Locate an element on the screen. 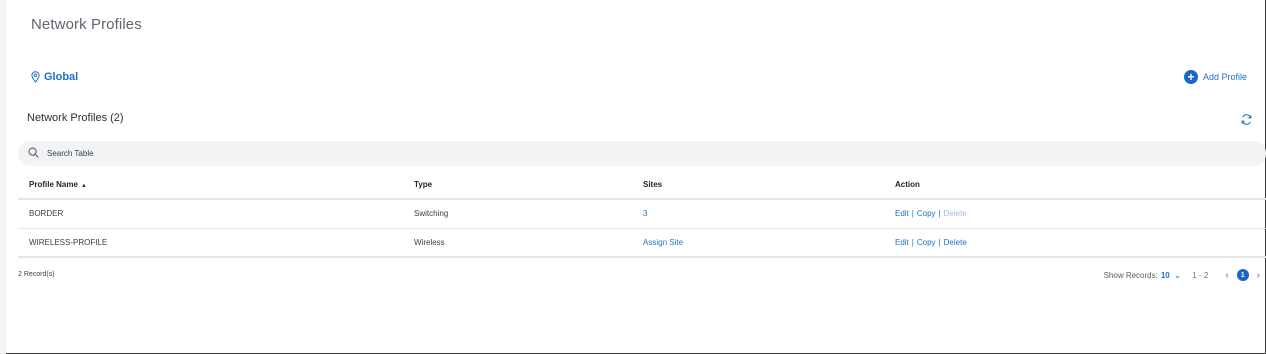 The image size is (1266, 354). cell-type: Switching is located at coordinates (517, 214).